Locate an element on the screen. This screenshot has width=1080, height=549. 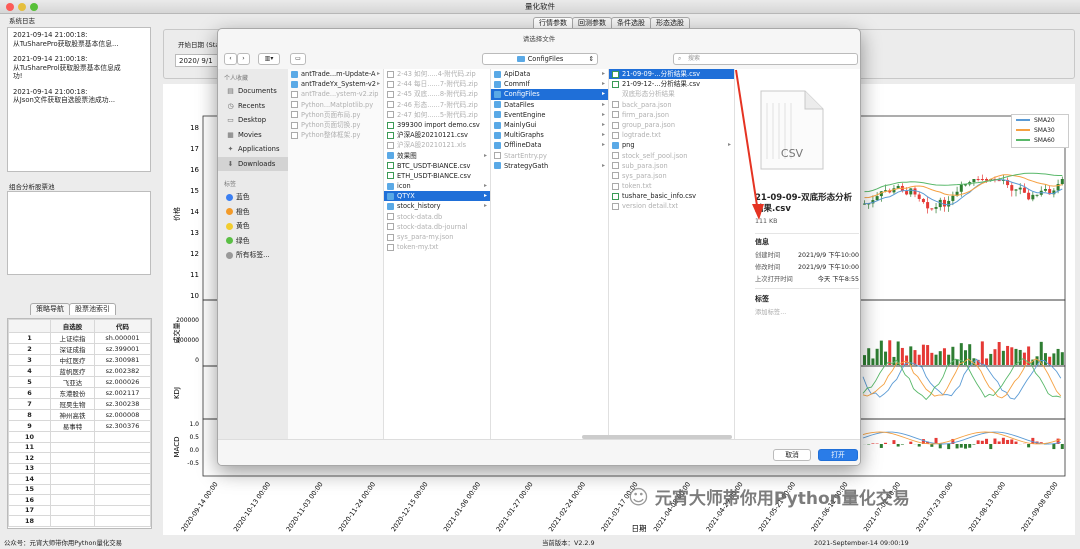
file-row: stock-data.db-journal is located at coordinates (437, 227).